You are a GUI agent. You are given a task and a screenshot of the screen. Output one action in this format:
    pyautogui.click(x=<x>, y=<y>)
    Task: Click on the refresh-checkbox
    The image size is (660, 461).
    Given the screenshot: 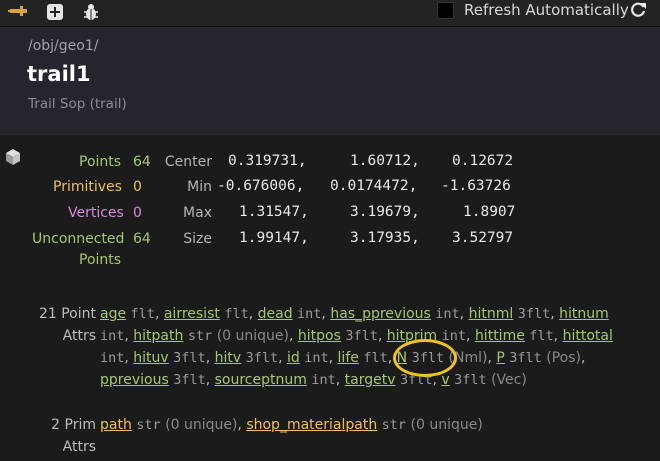 What is the action you would take?
    pyautogui.click(x=445, y=10)
    